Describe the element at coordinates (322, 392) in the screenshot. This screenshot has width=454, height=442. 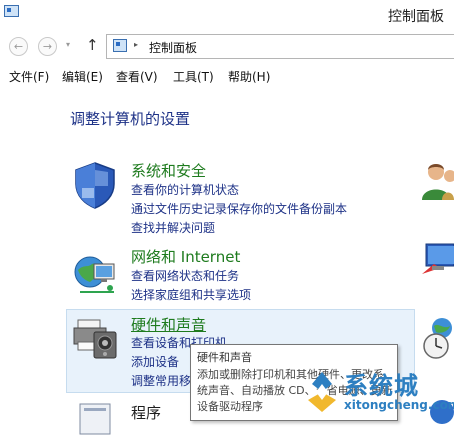
I see `watermark-logo-icon` at that location.